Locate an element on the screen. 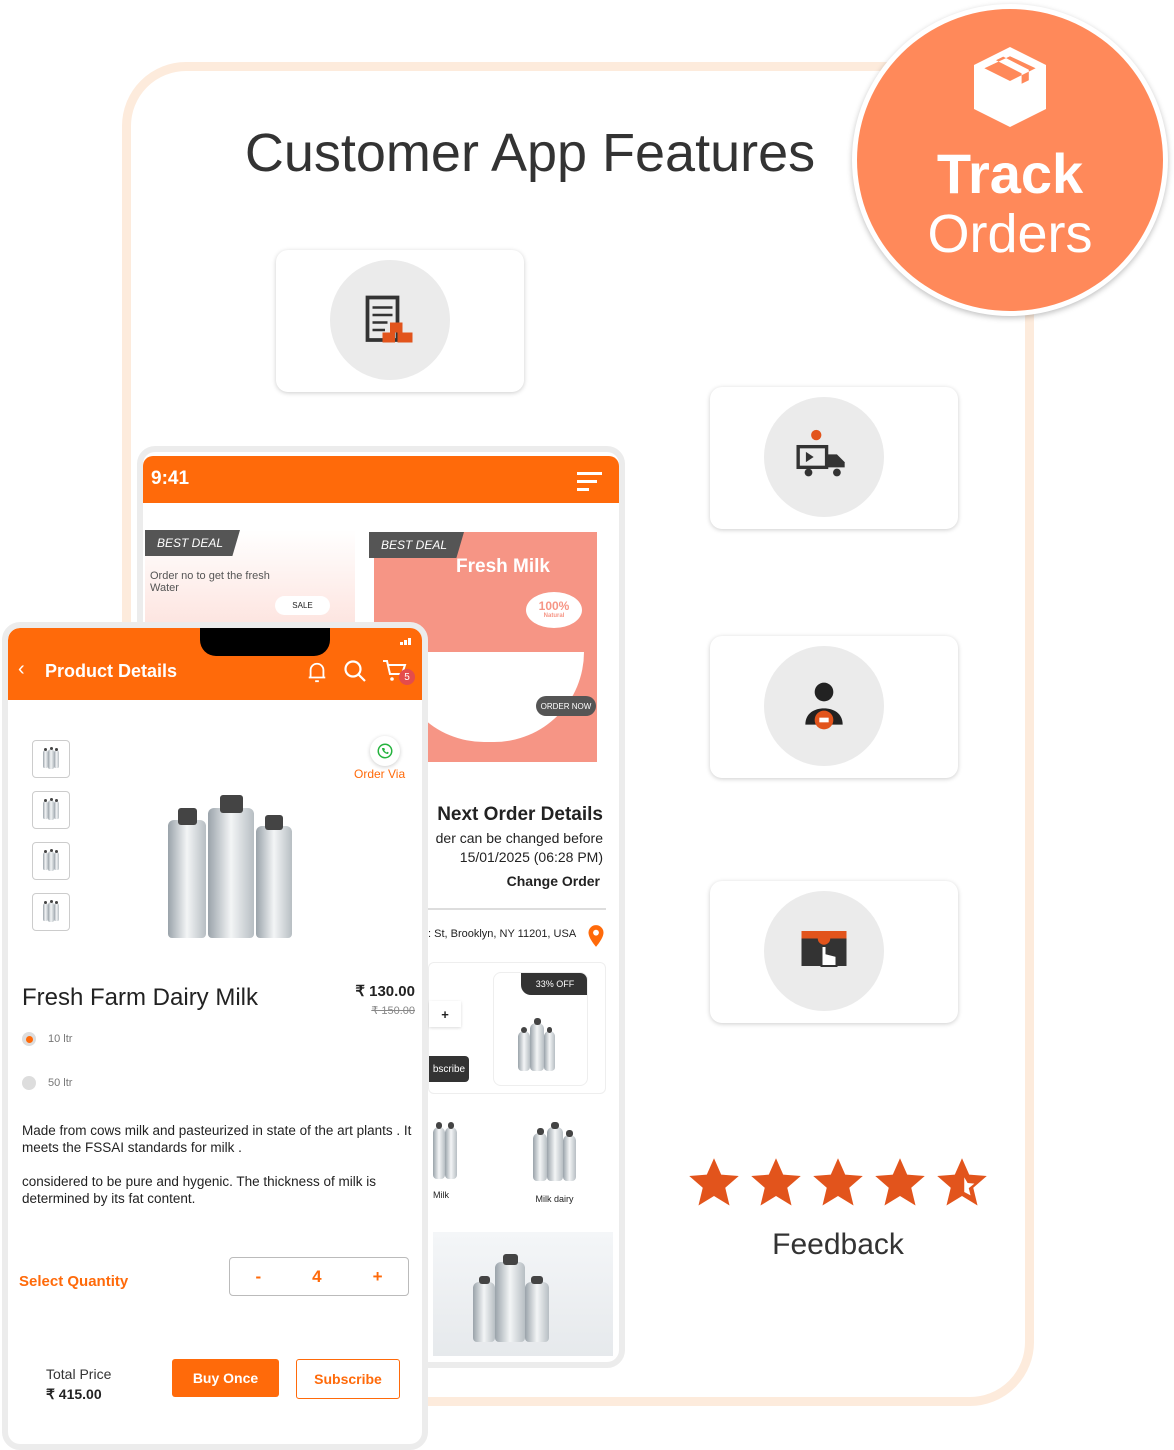  option-10-ltr: 10 ltr is located at coordinates (47, 1039).